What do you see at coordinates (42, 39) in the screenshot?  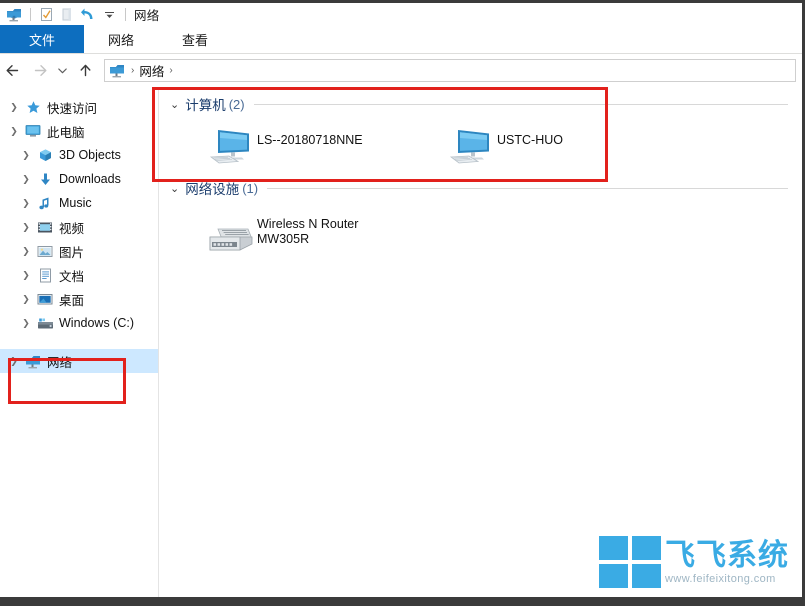 I see `tab-file: 文件` at bounding box center [42, 39].